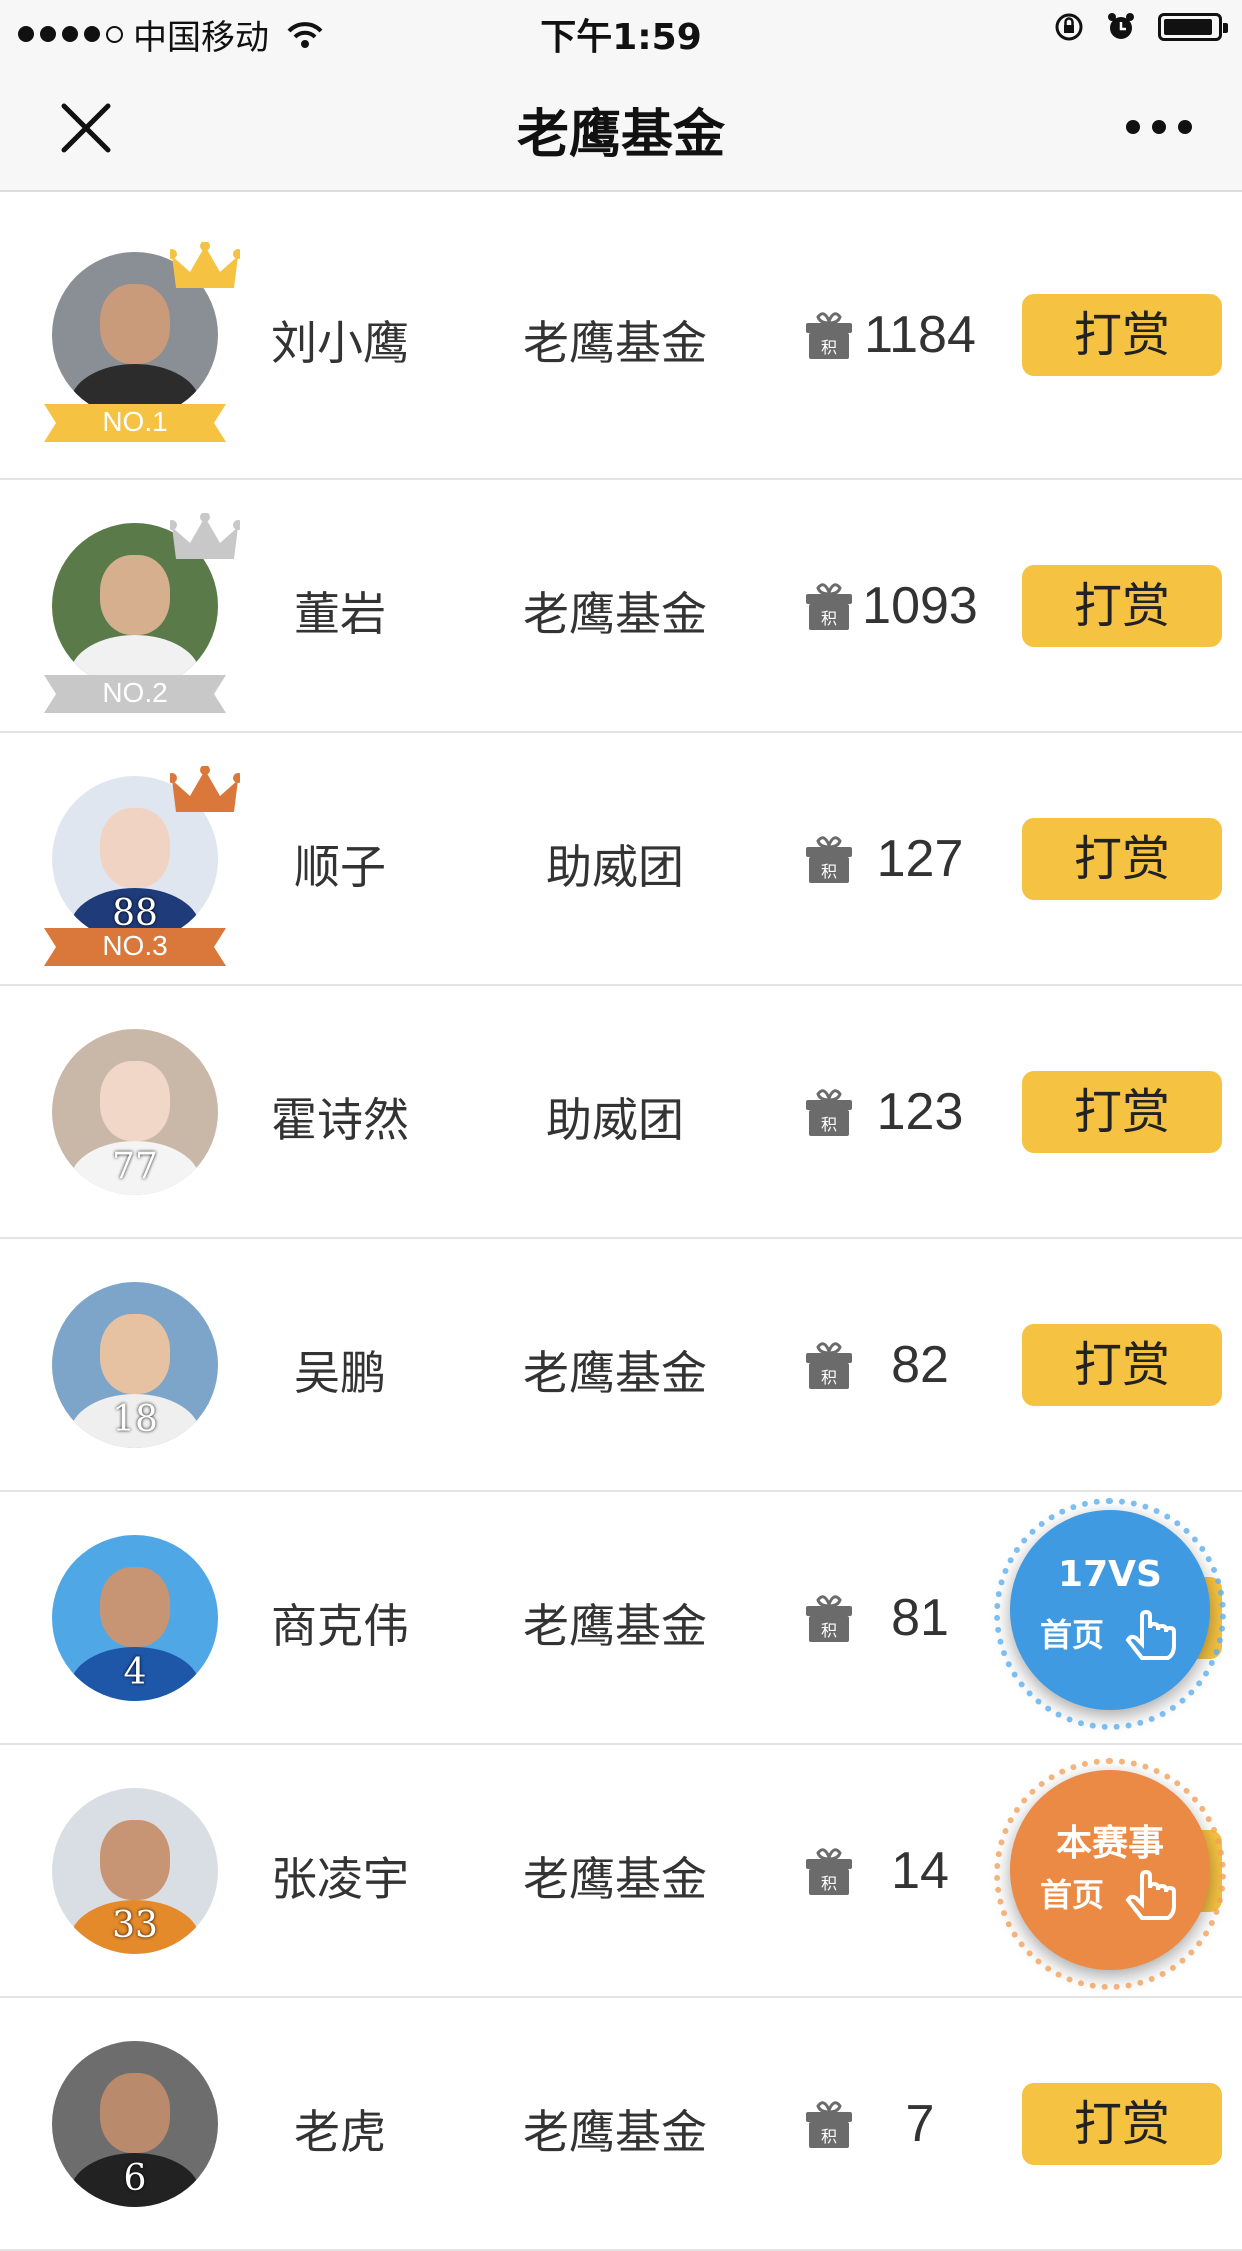 The height and width of the screenshot is (2251, 1242). What do you see at coordinates (920, 858) in the screenshot?
I see `points-value: 127` at bounding box center [920, 858].